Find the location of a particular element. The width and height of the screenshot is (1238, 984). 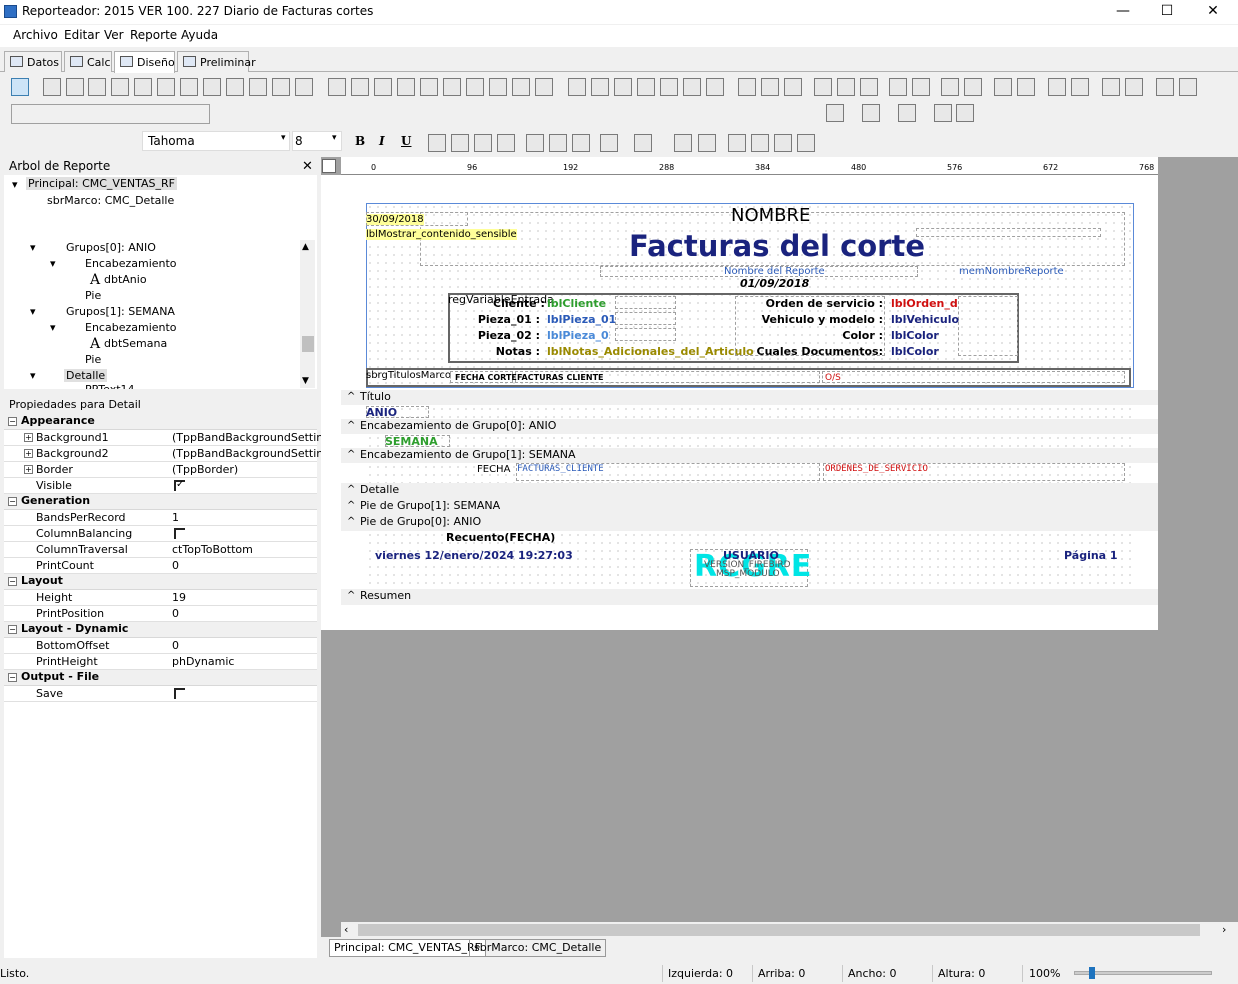

close-icon: ✕ is located at coordinates (307, 166).